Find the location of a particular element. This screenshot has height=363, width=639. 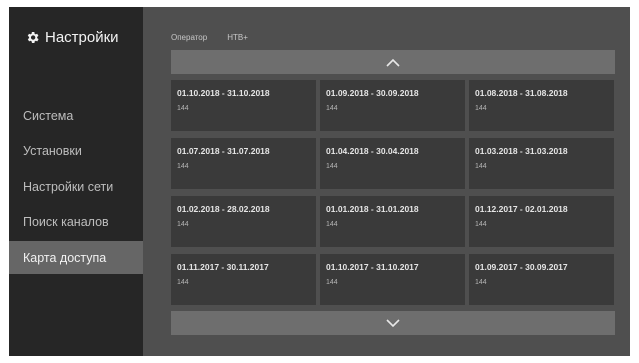

operator-value: НТВ+ is located at coordinates (237, 37).